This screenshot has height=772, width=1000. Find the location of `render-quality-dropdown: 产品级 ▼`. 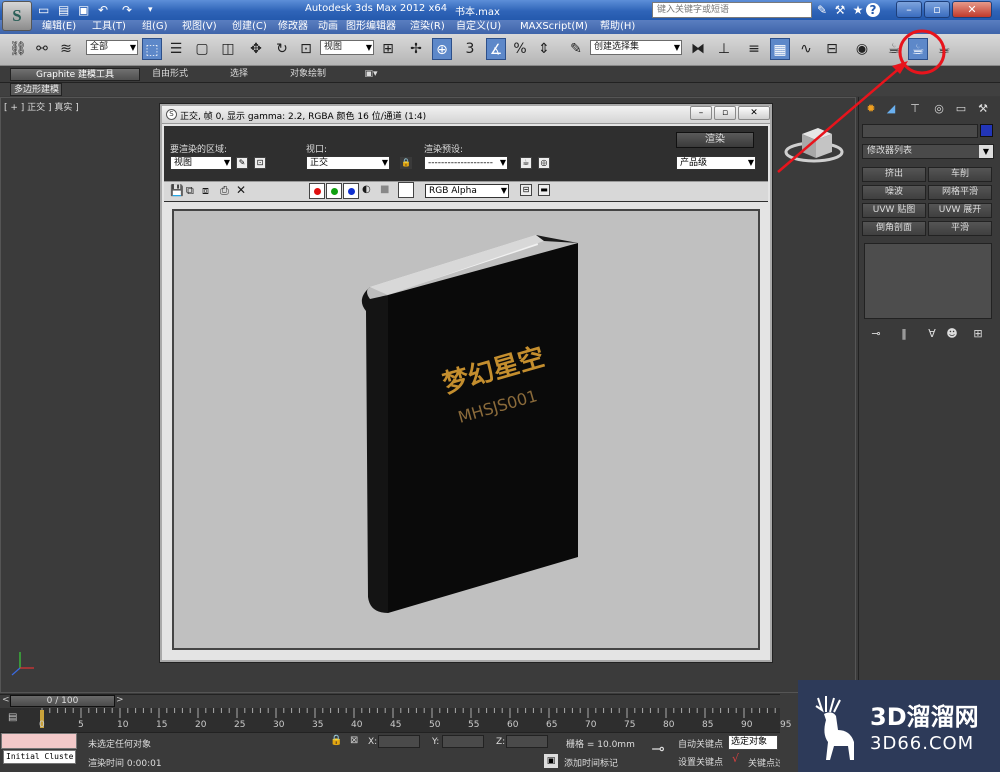

render-quality-dropdown: 产品级 ▼ is located at coordinates (716, 163).